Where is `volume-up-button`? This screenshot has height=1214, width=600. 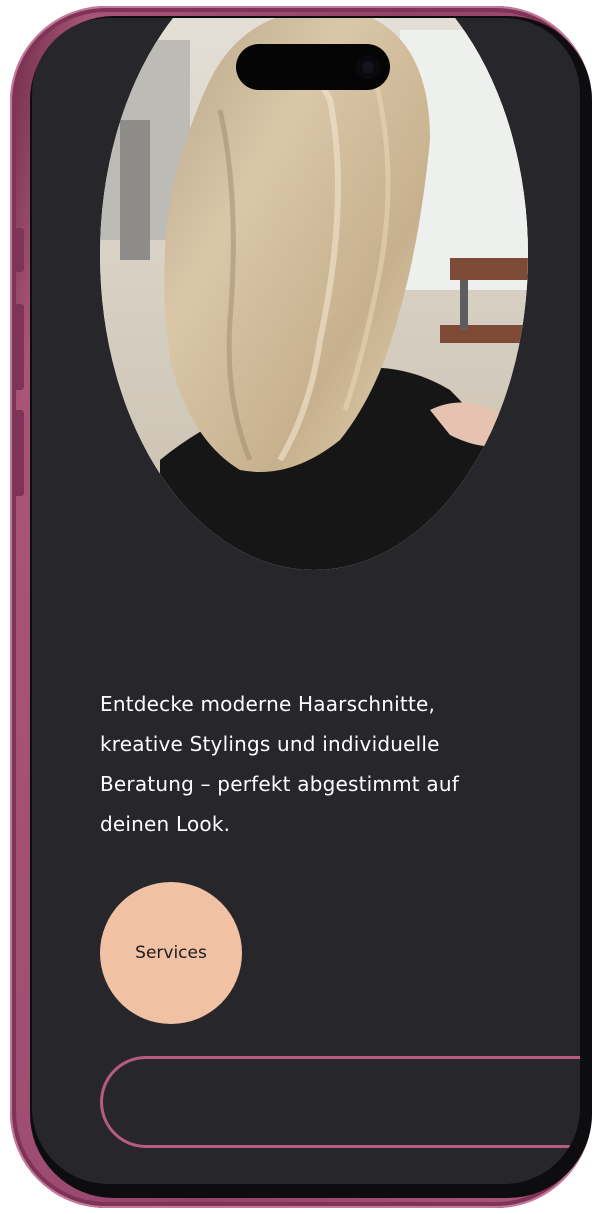 volume-up-button is located at coordinates (19, 347).